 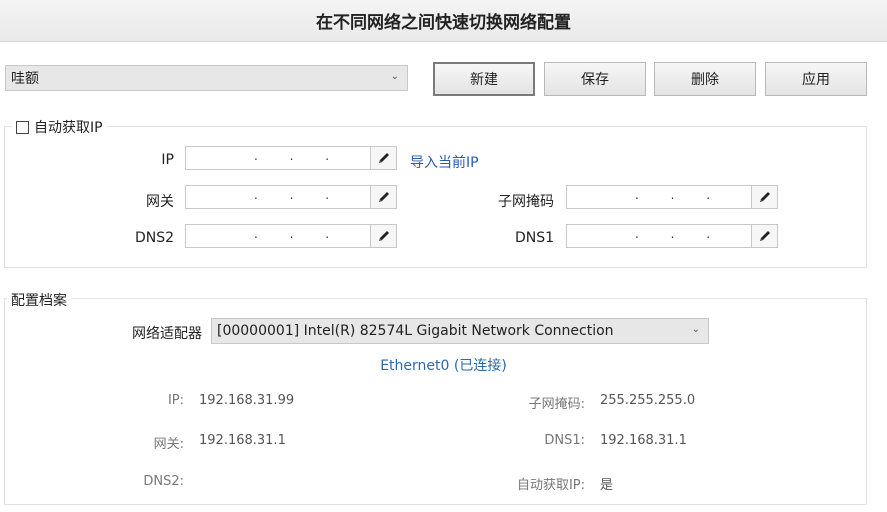 I want to click on info-auto-ip-value: 是, so click(x=607, y=485).